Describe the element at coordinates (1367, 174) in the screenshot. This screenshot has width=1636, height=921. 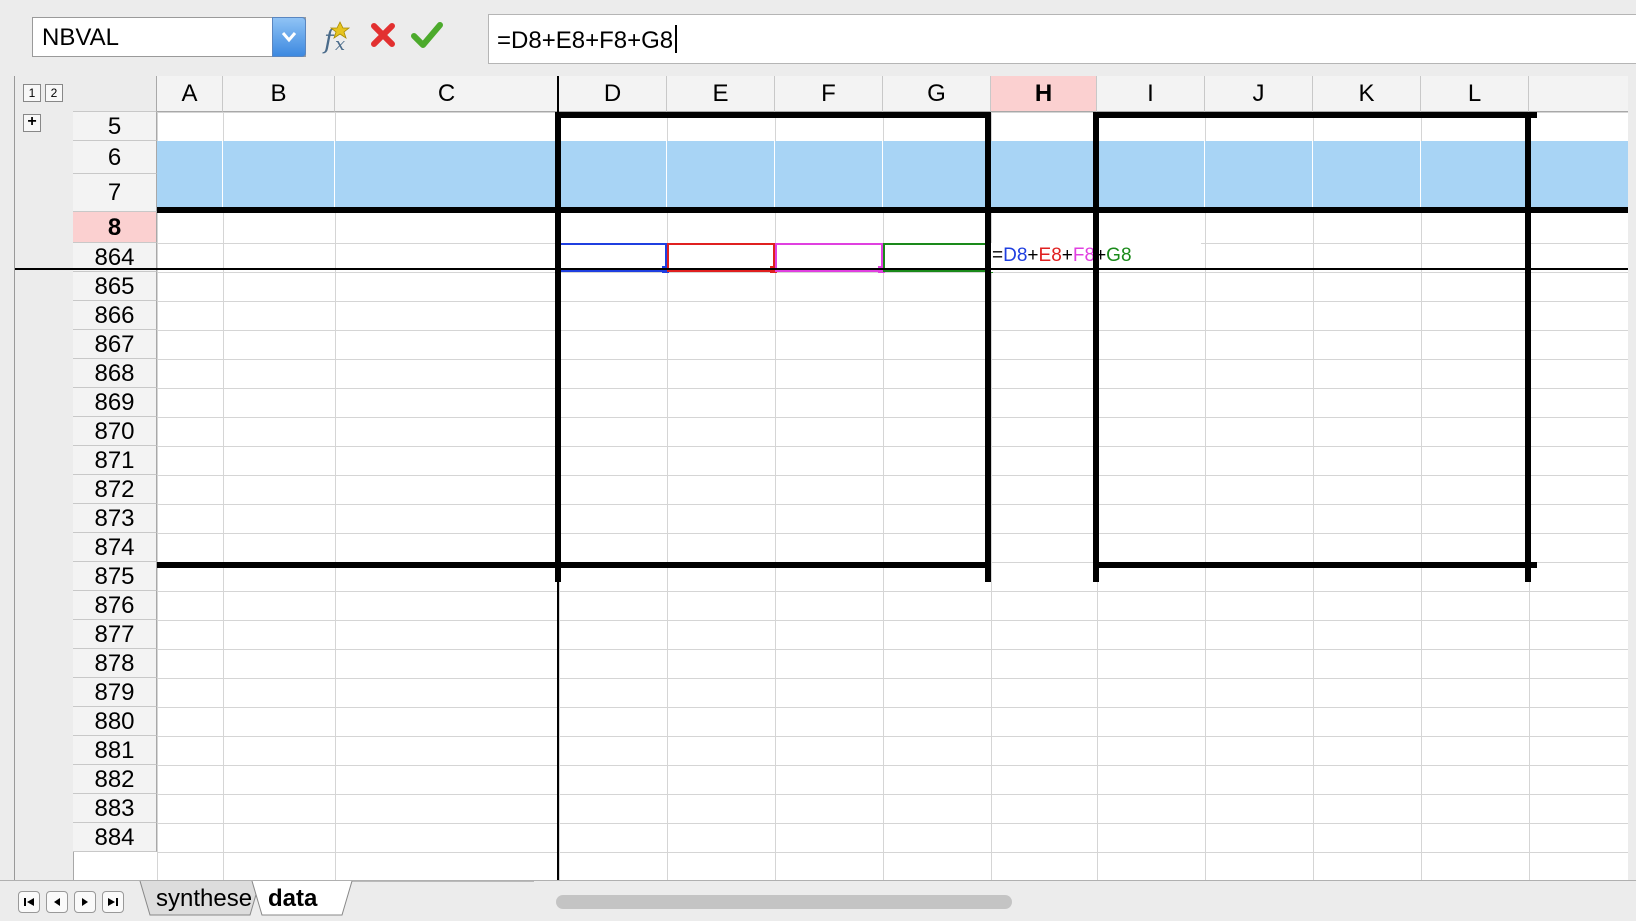
I see `header-cell-k` at that location.